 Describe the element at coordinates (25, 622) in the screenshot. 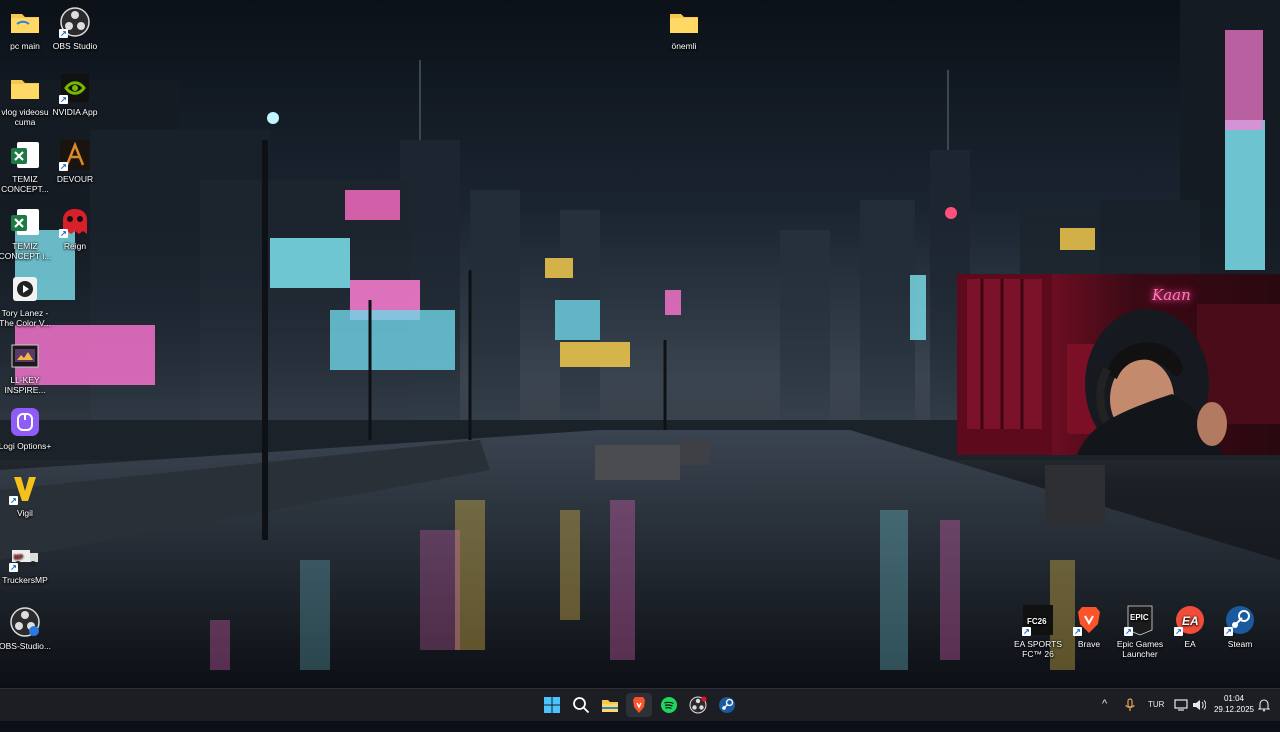

I see `obs-installer-icon` at that location.